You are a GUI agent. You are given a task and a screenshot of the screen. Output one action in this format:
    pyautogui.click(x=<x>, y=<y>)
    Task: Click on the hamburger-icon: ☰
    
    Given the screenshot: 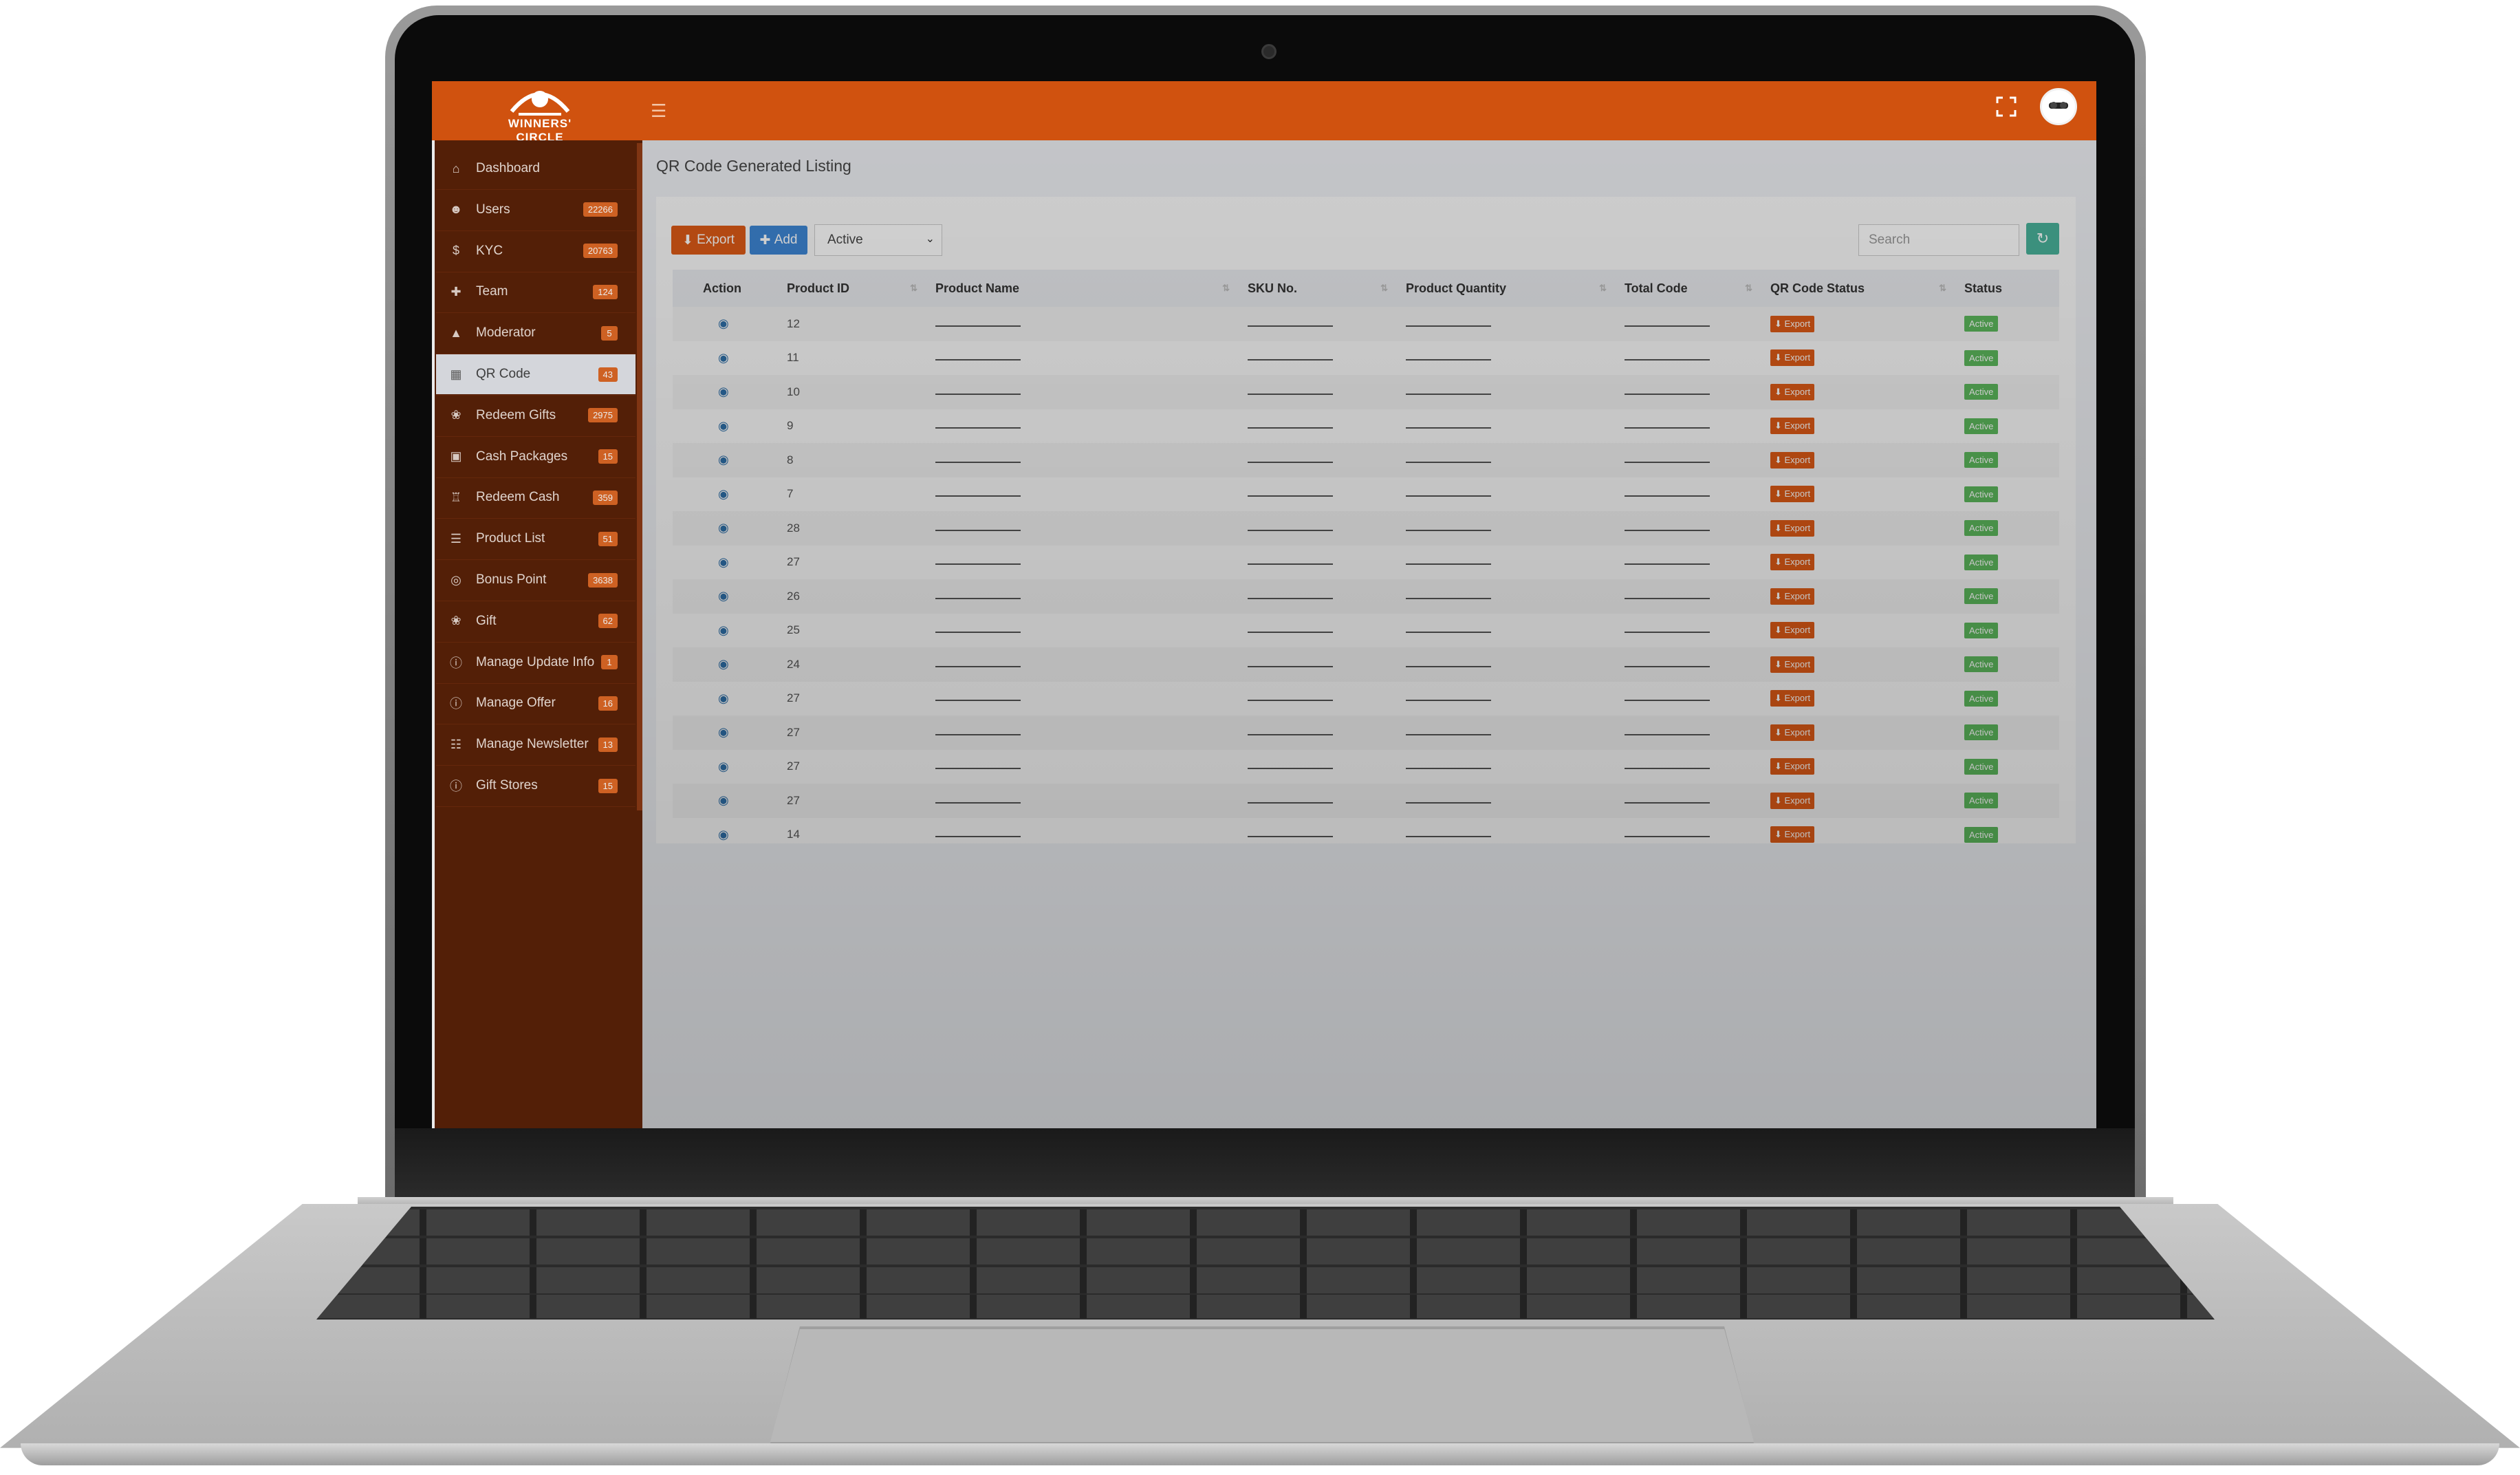 What is the action you would take?
    pyautogui.click(x=658, y=111)
    